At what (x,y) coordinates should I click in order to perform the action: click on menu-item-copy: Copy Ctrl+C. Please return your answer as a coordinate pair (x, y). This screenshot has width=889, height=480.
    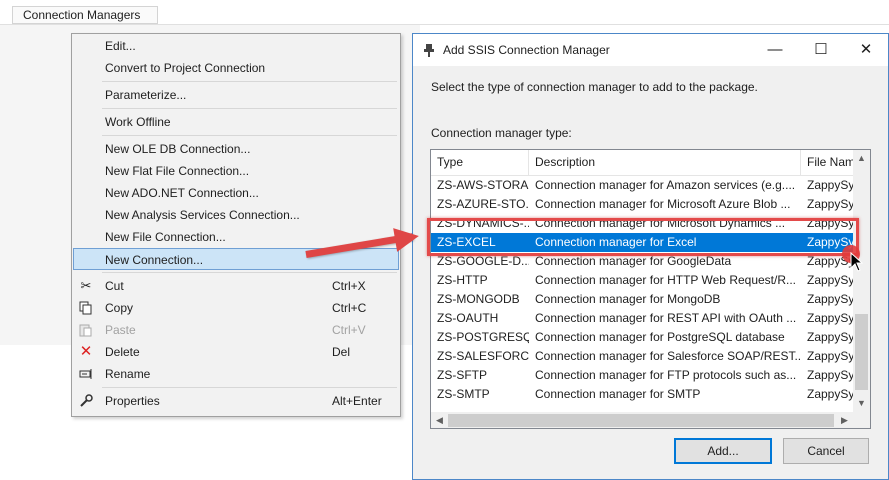
    Looking at the image, I should click on (236, 308).